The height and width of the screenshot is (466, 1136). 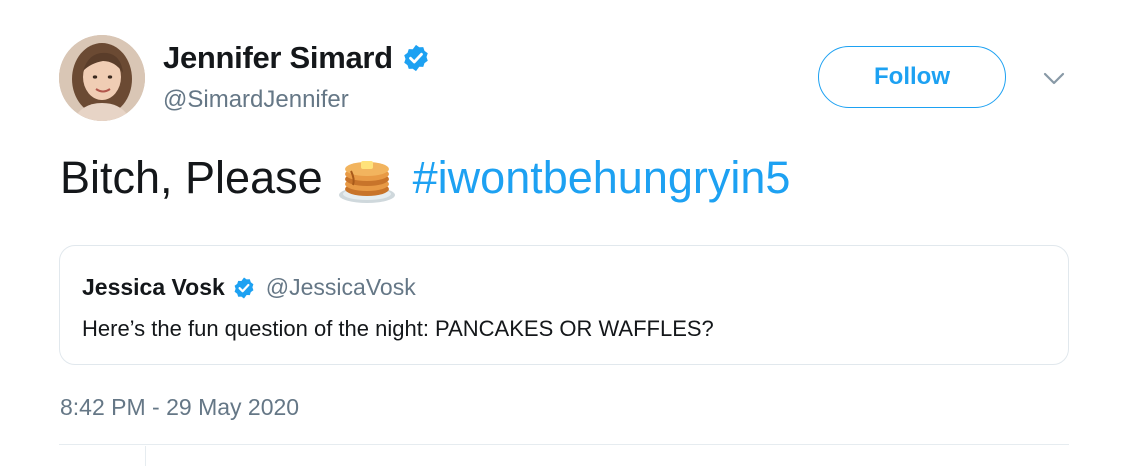 What do you see at coordinates (153, 287) in the screenshot?
I see `quoted-author-name: Jessica Vosk` at bounding box center [153, 287].